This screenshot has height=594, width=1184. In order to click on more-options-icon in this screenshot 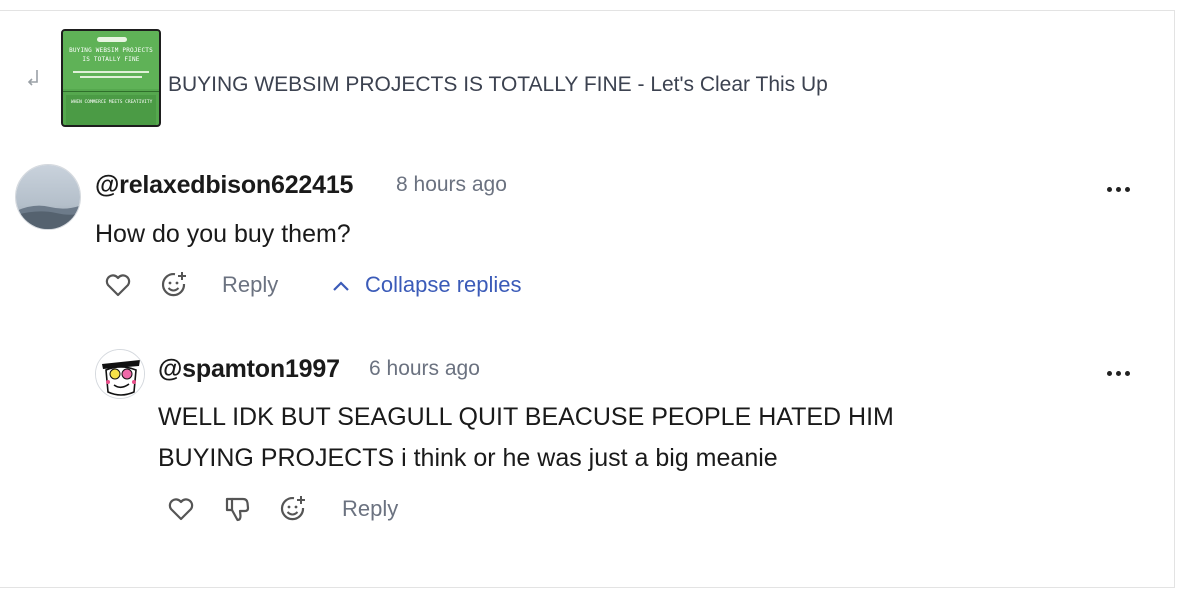, I will do `click(1120, 374)`.